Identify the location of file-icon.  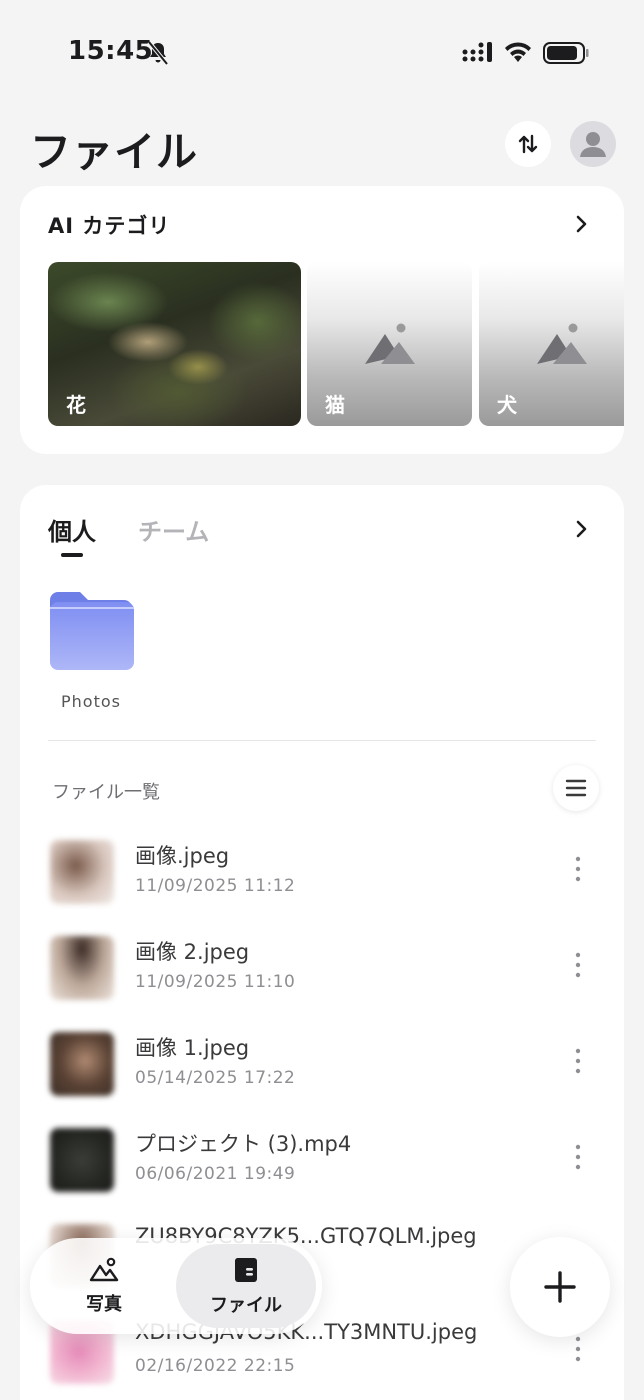
(246, 1270).